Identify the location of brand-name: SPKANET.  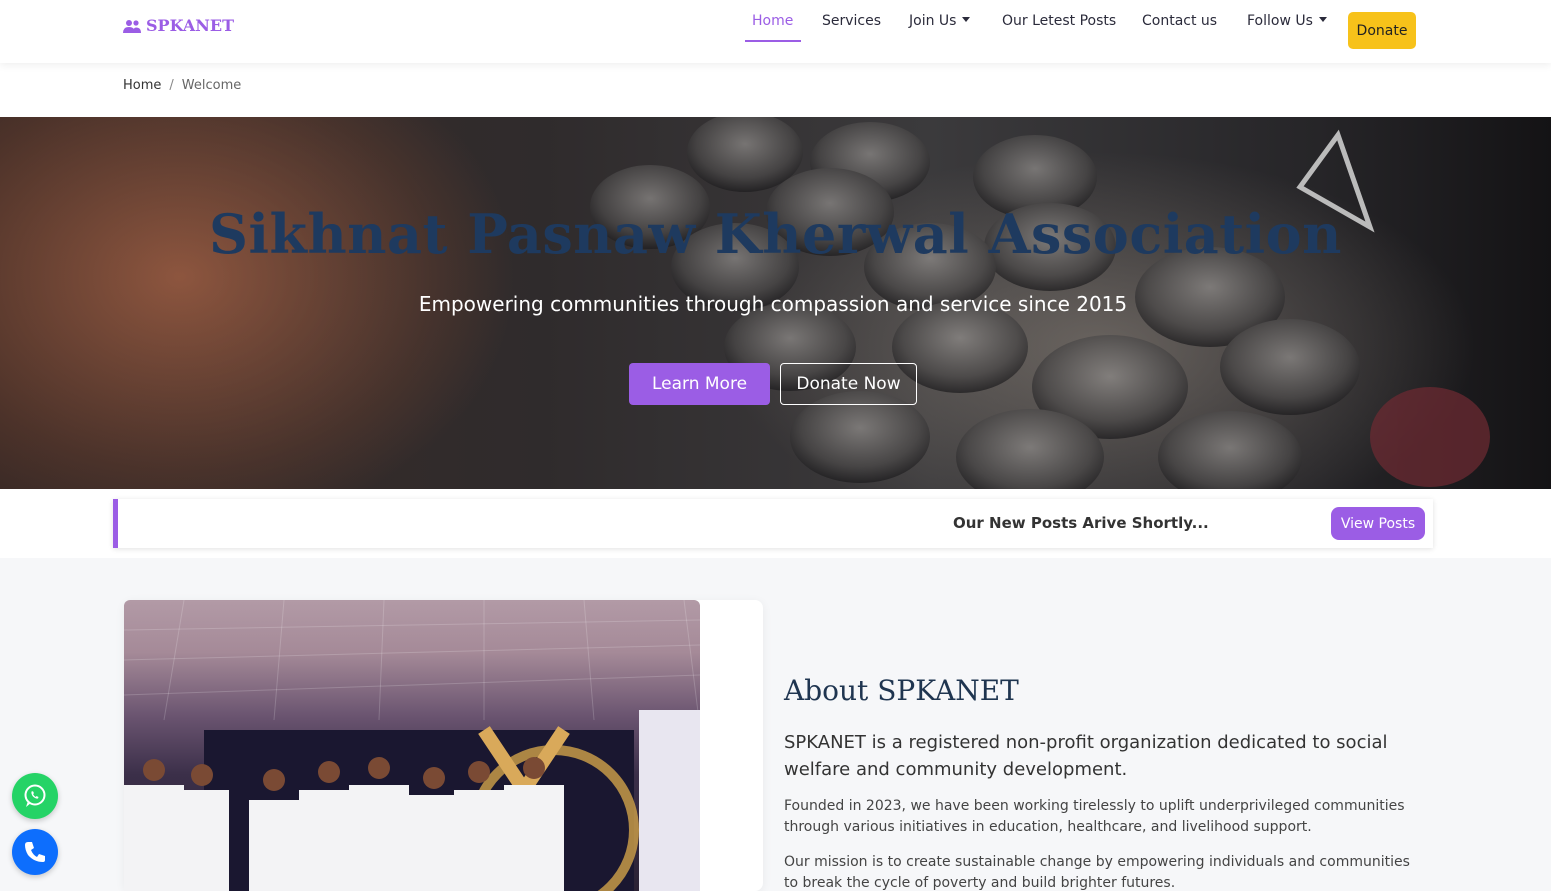
(190, 25).